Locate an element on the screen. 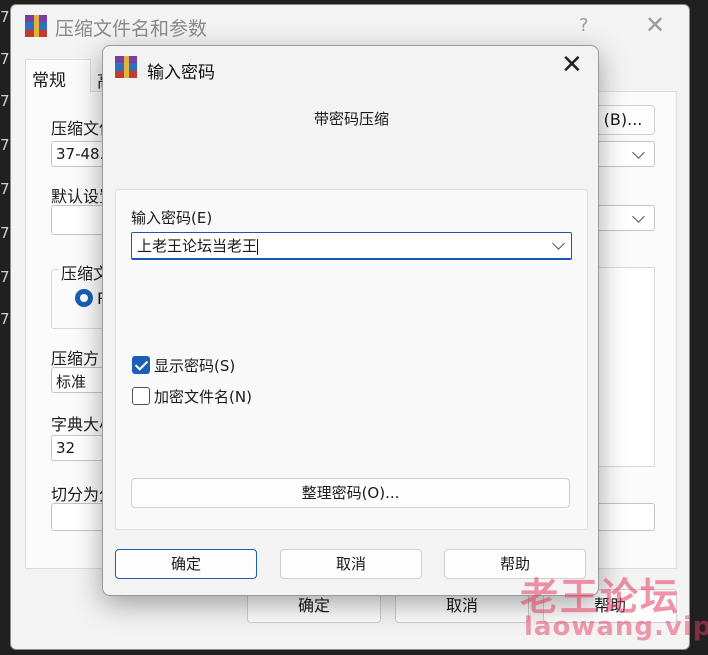 This screenshot has width=708, height=655. method-label: 压缩方 is located at coordinates (75, 358).